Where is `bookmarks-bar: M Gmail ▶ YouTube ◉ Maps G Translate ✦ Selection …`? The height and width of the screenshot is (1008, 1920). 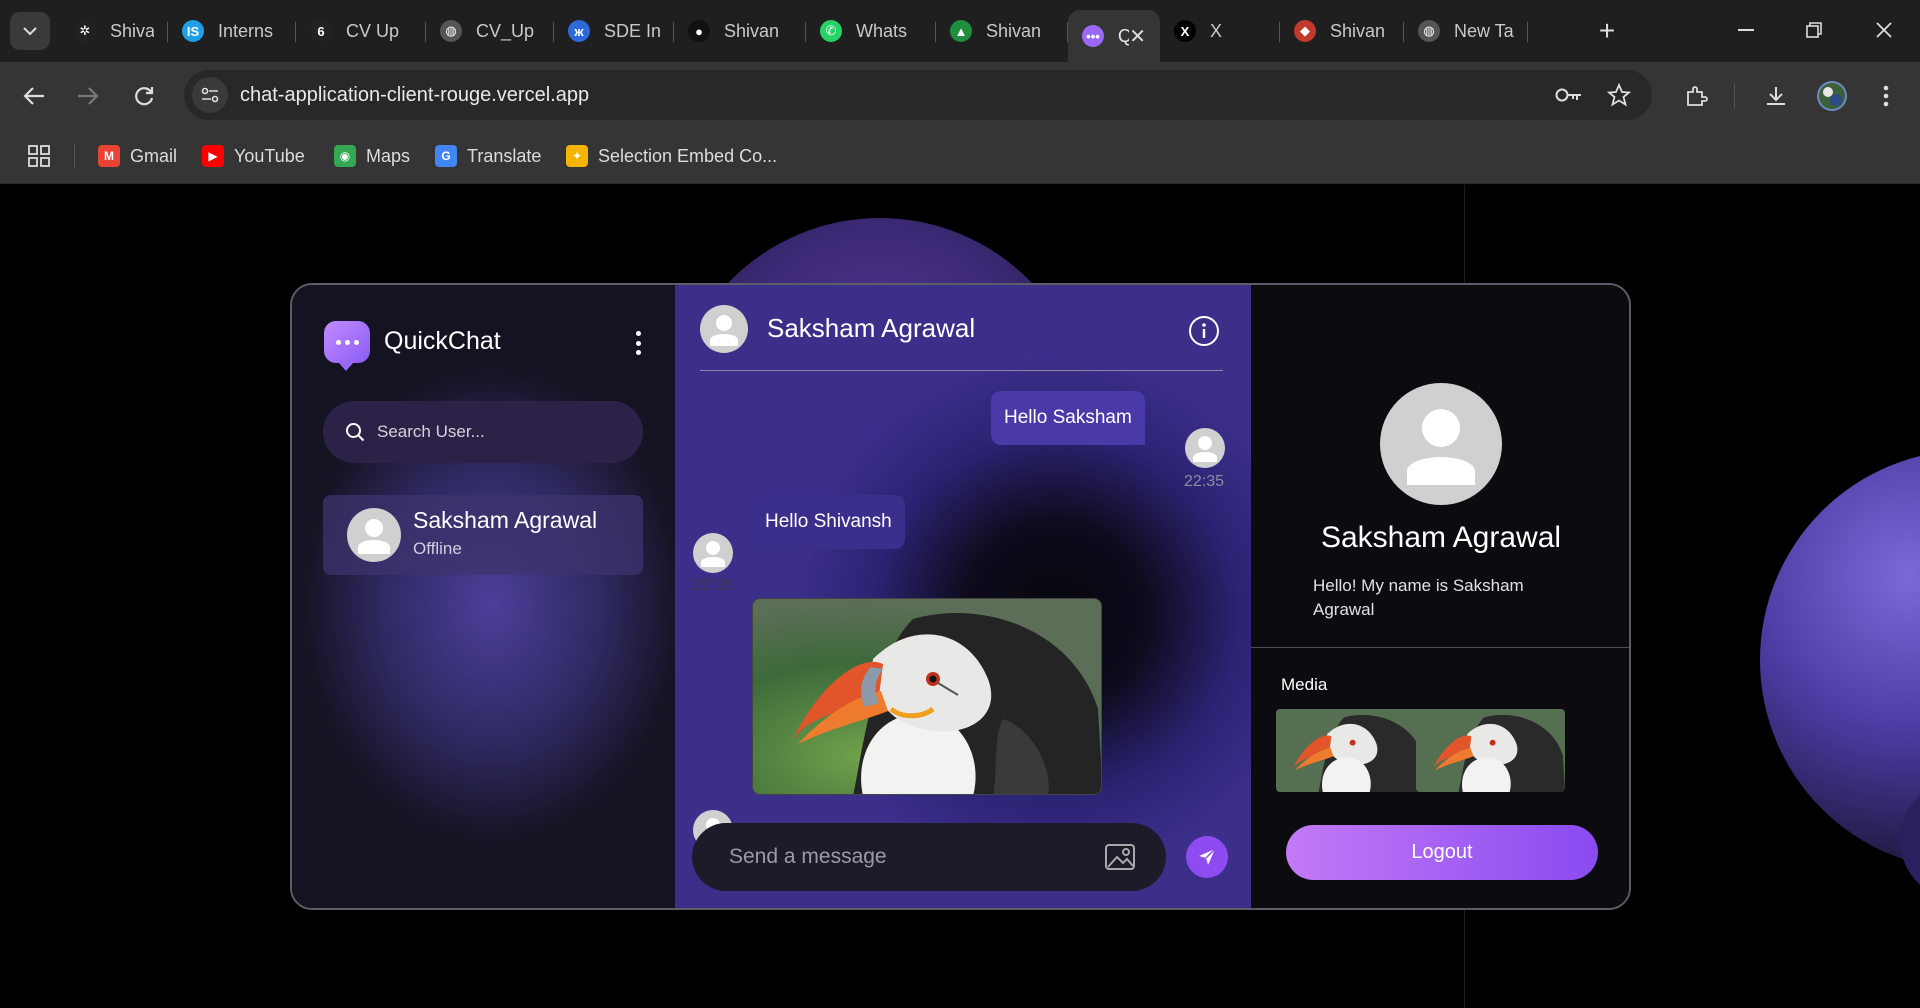
bookmarks-bar: M Gmail ▶ YouTube ◉ Maps G Translate ✦ Selection … is located at coordinates (960, 156).